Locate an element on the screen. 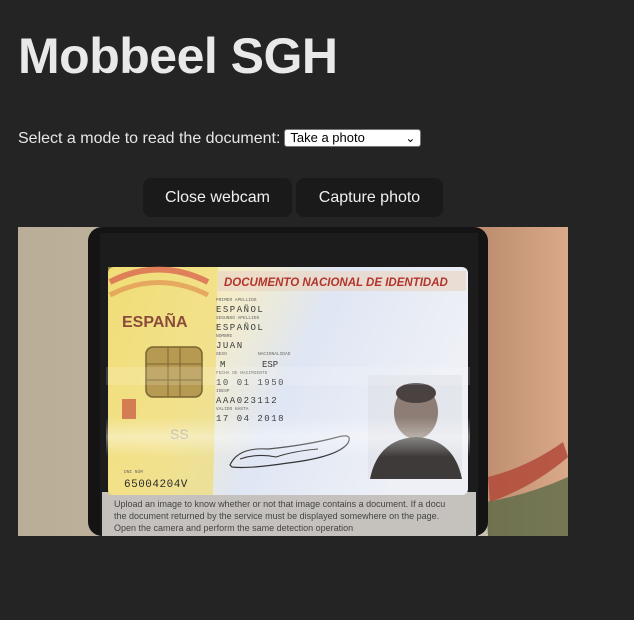  card-header: DOCUMENTO NACIONAL DE IDENTIDAD is located at coordinates (336, 283).